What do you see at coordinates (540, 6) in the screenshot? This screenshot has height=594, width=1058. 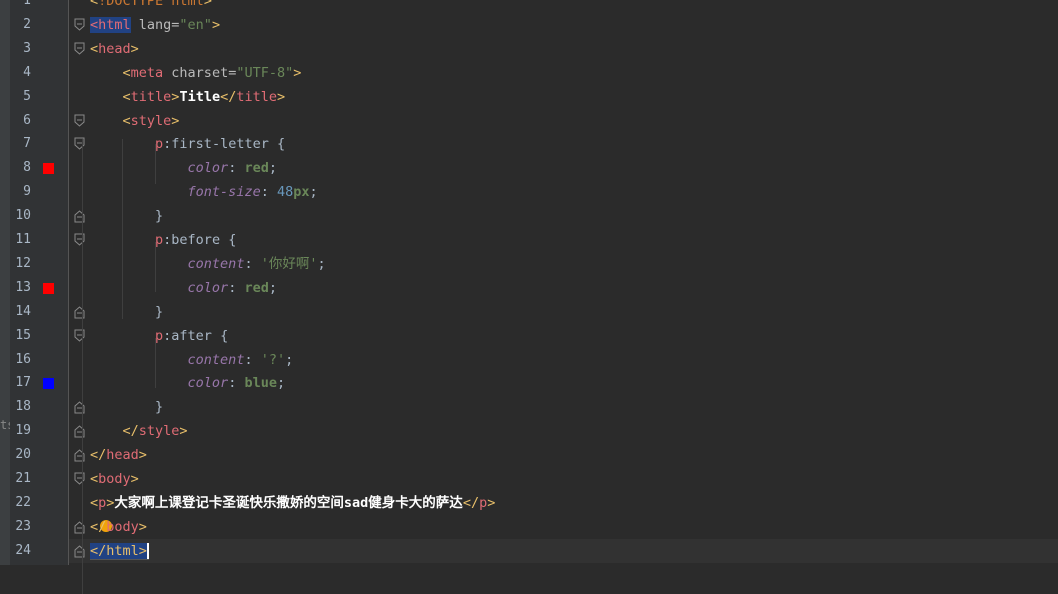 I see `code-line: 1 <!DOCTYPE html>` at bounding box center [540, 6].